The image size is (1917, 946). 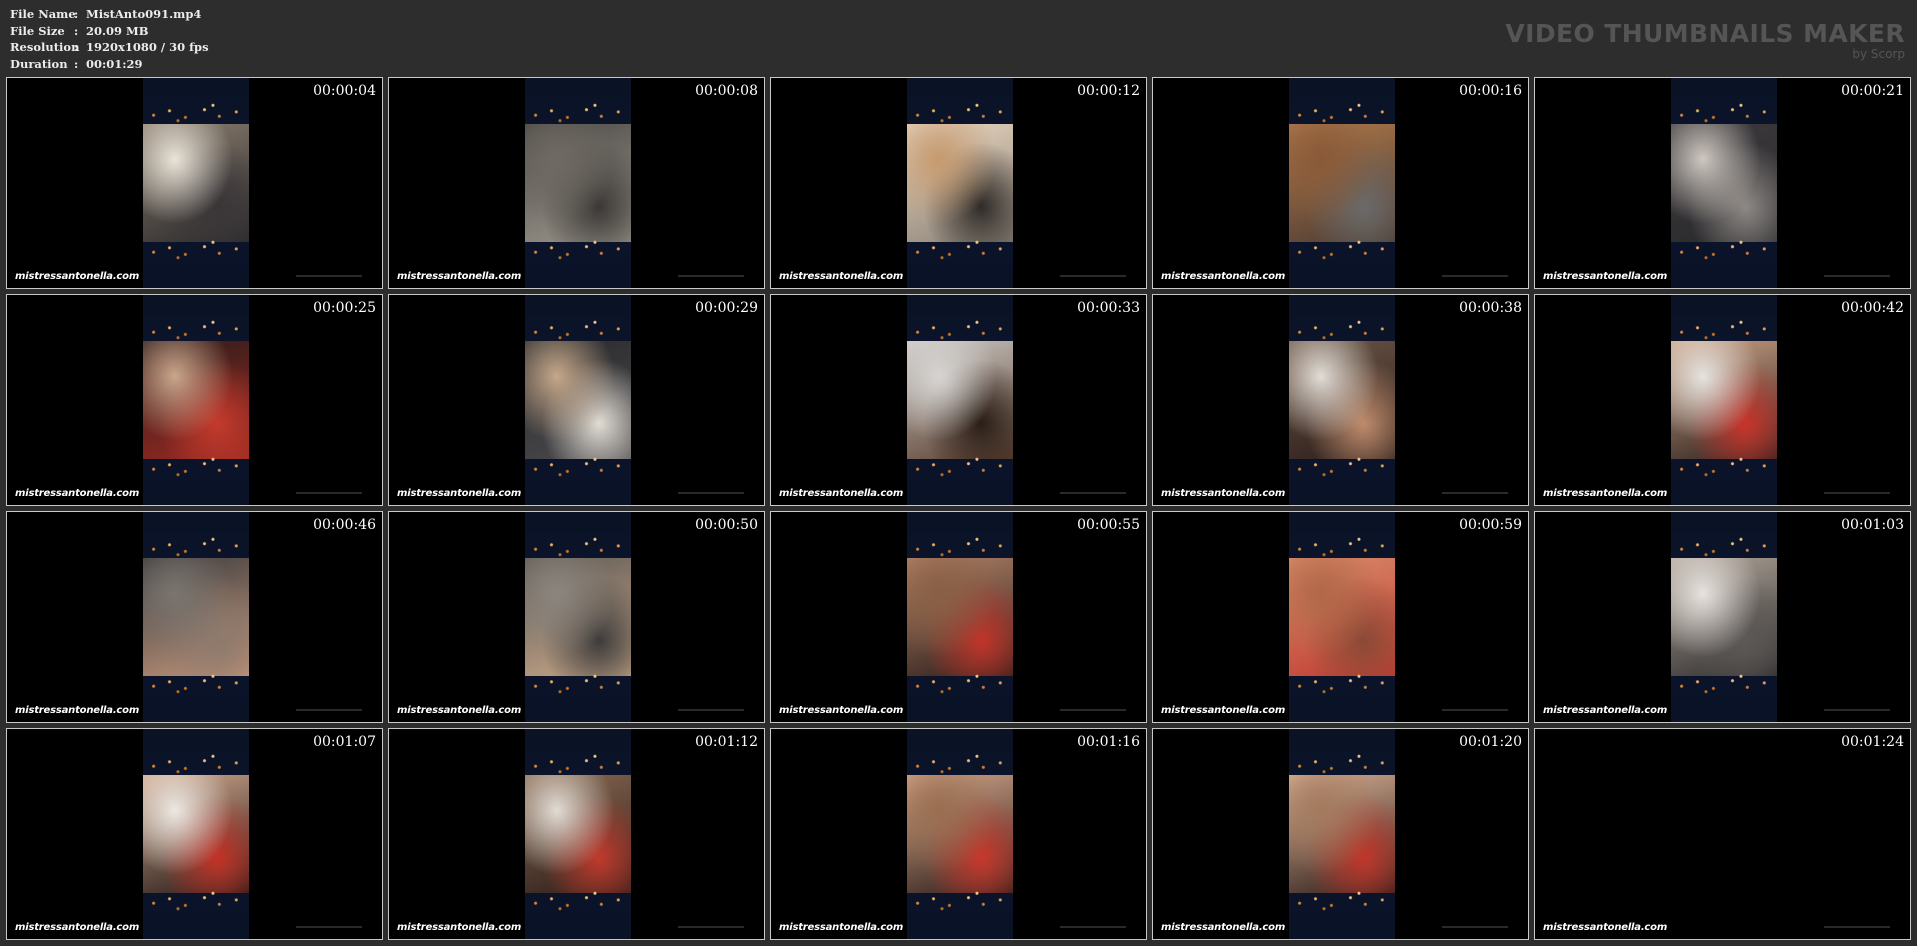 What do you see at coordinates (109, 31) in the screenshot?
I see `file-info-row: File Size:20.09 MB` at bounding box center [109, 31].